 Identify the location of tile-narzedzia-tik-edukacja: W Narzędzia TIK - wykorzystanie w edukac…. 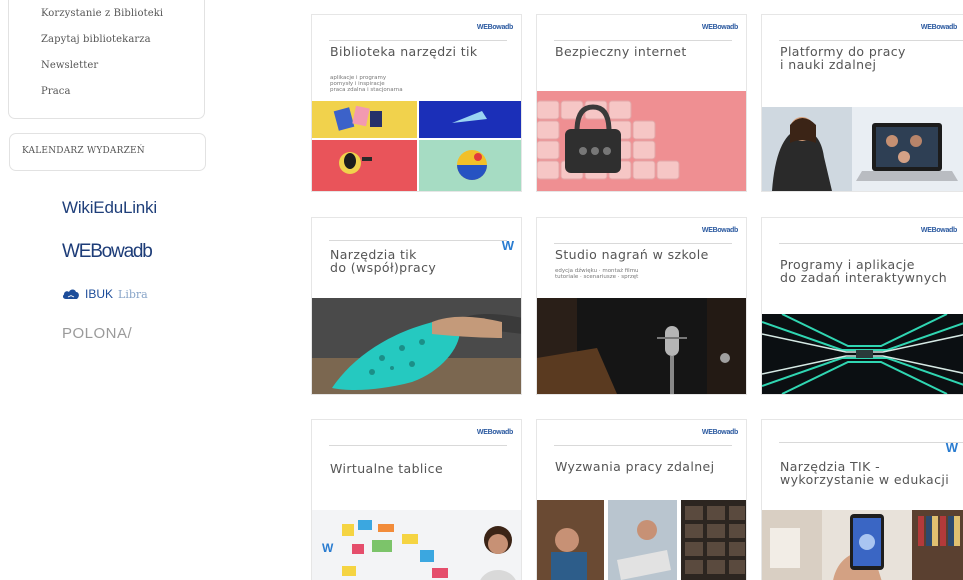
(862, 499).